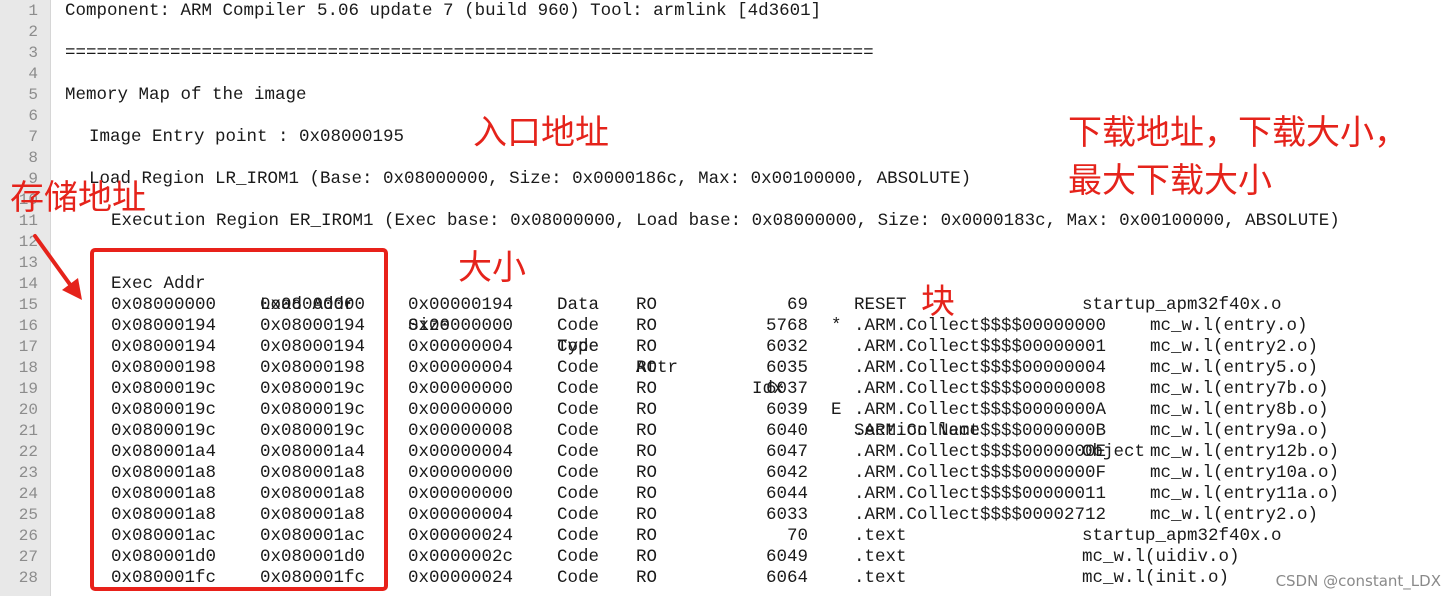 The image size is (1455, 596). I want to click on annotation-download-line2: 最大下载大小, so click(1170, 181).